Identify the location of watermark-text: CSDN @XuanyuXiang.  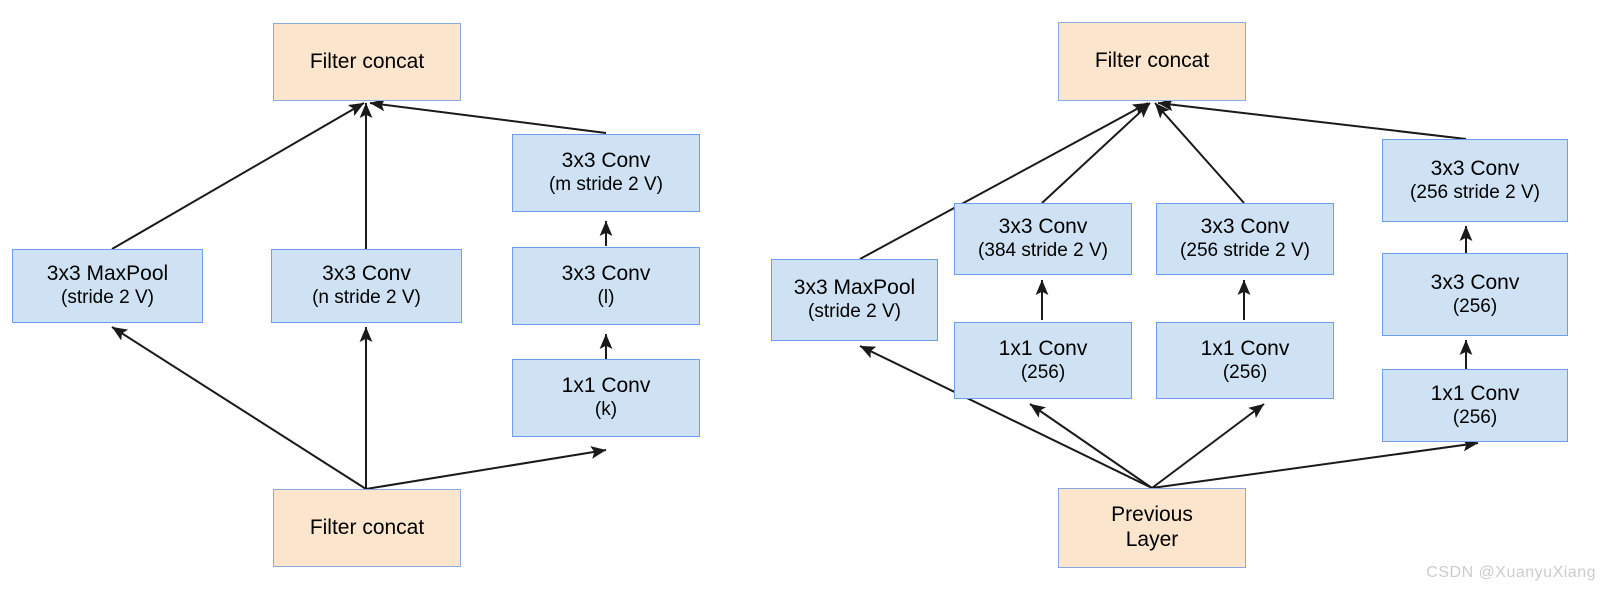
(1511, 572).